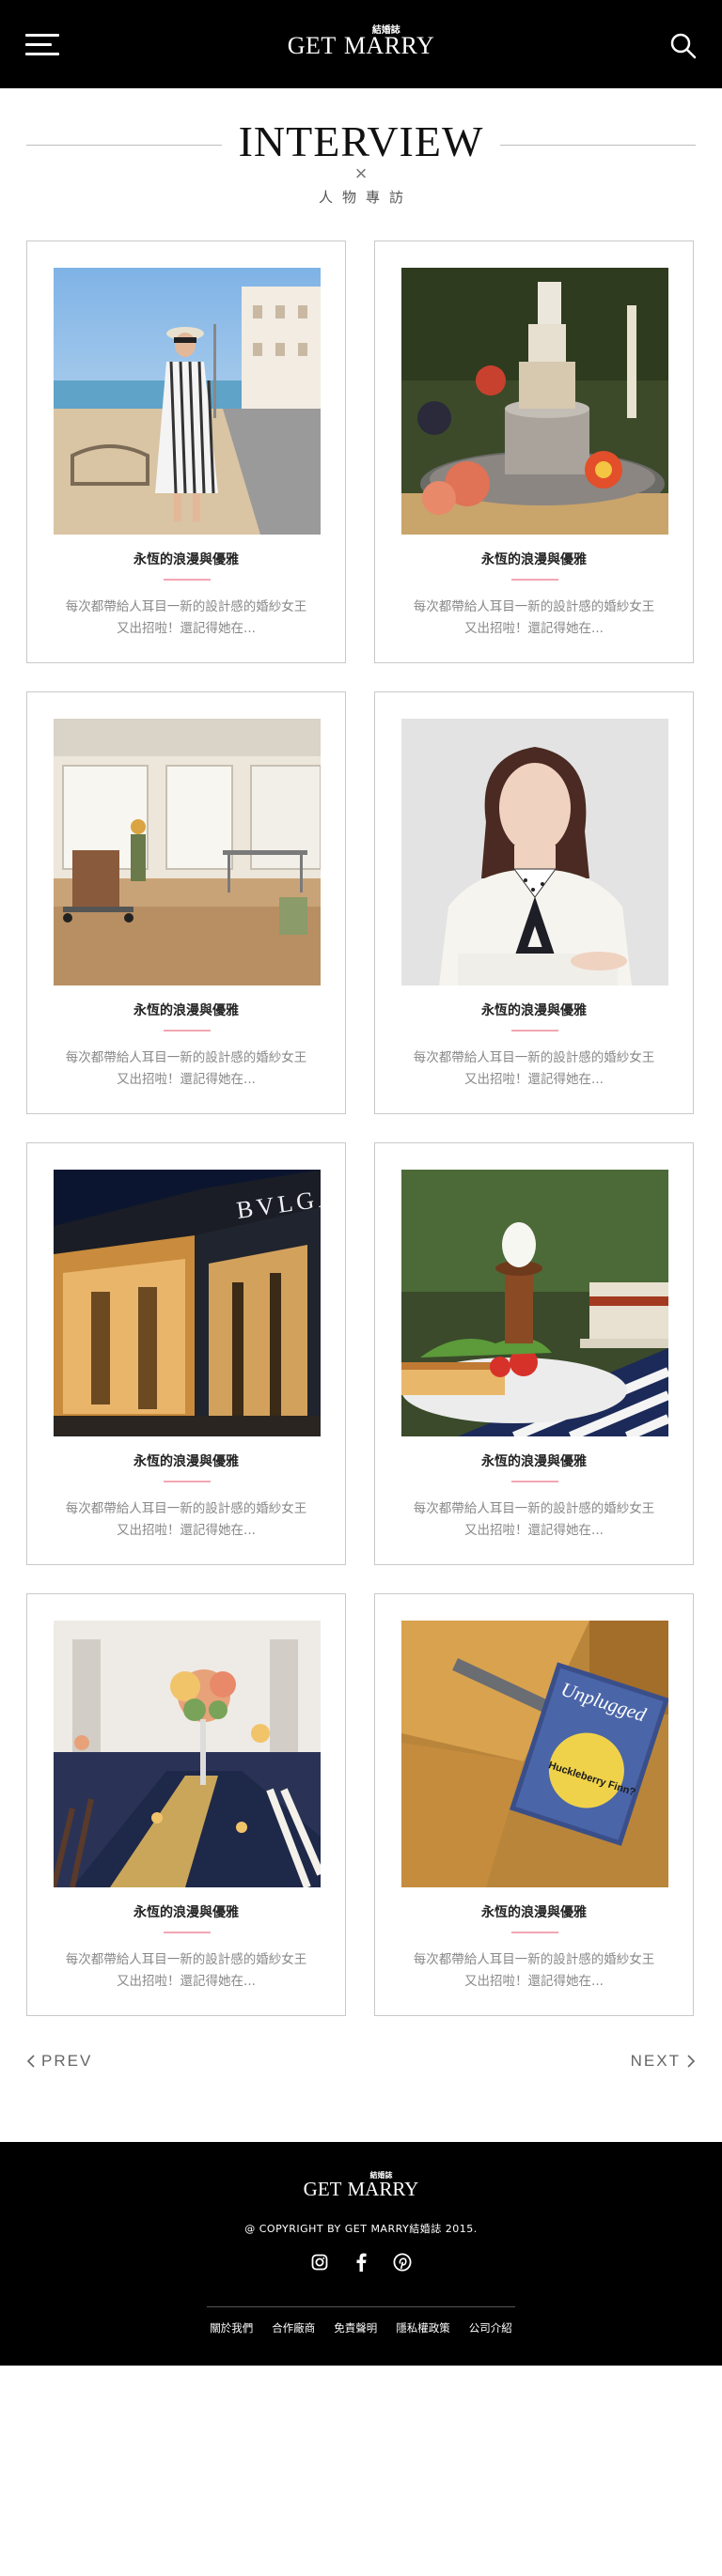 The height and width of the screenshot is (2576, 722). I want to click on pagination: PREV NEXT, so click(361, 2070).